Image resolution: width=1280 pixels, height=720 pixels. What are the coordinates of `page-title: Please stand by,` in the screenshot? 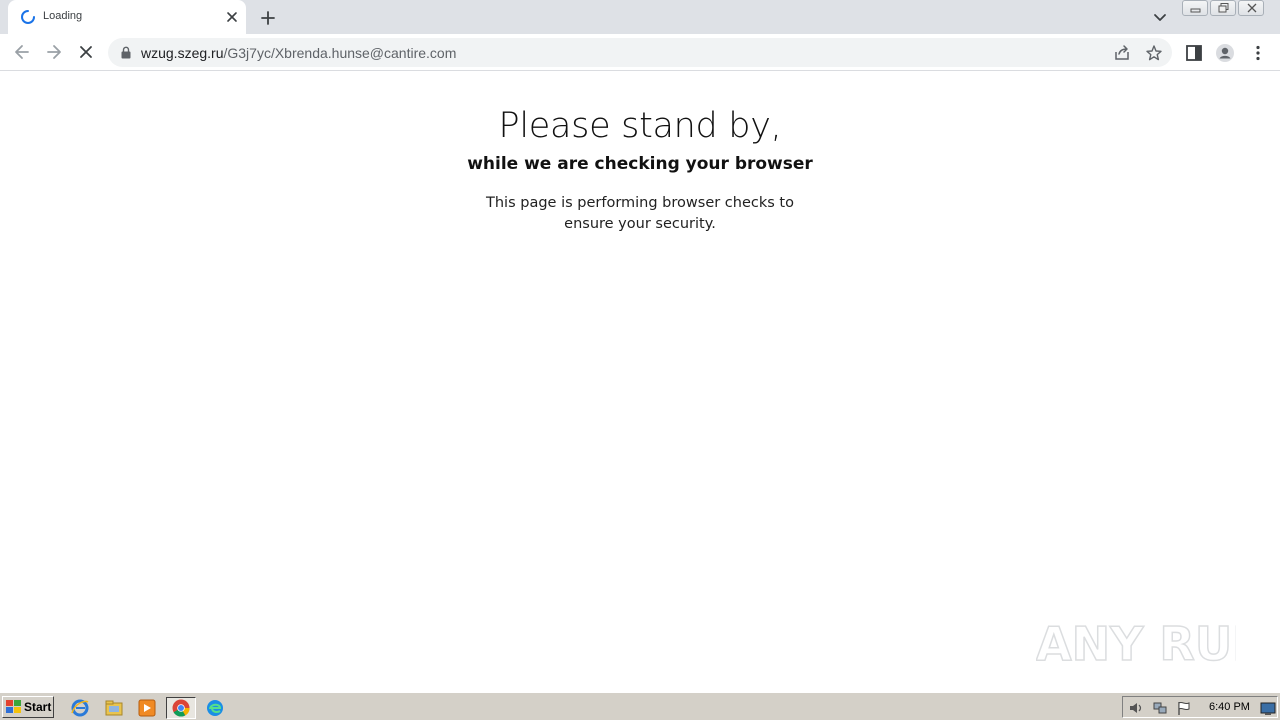 It's located at (640, 126).